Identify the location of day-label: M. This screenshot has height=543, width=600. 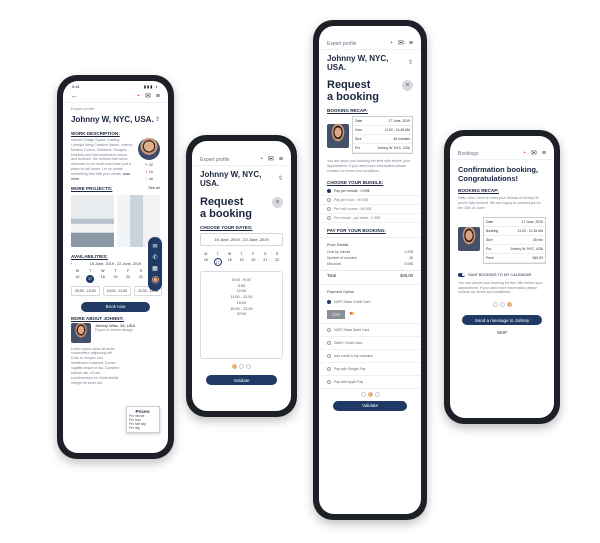
(206, 254).